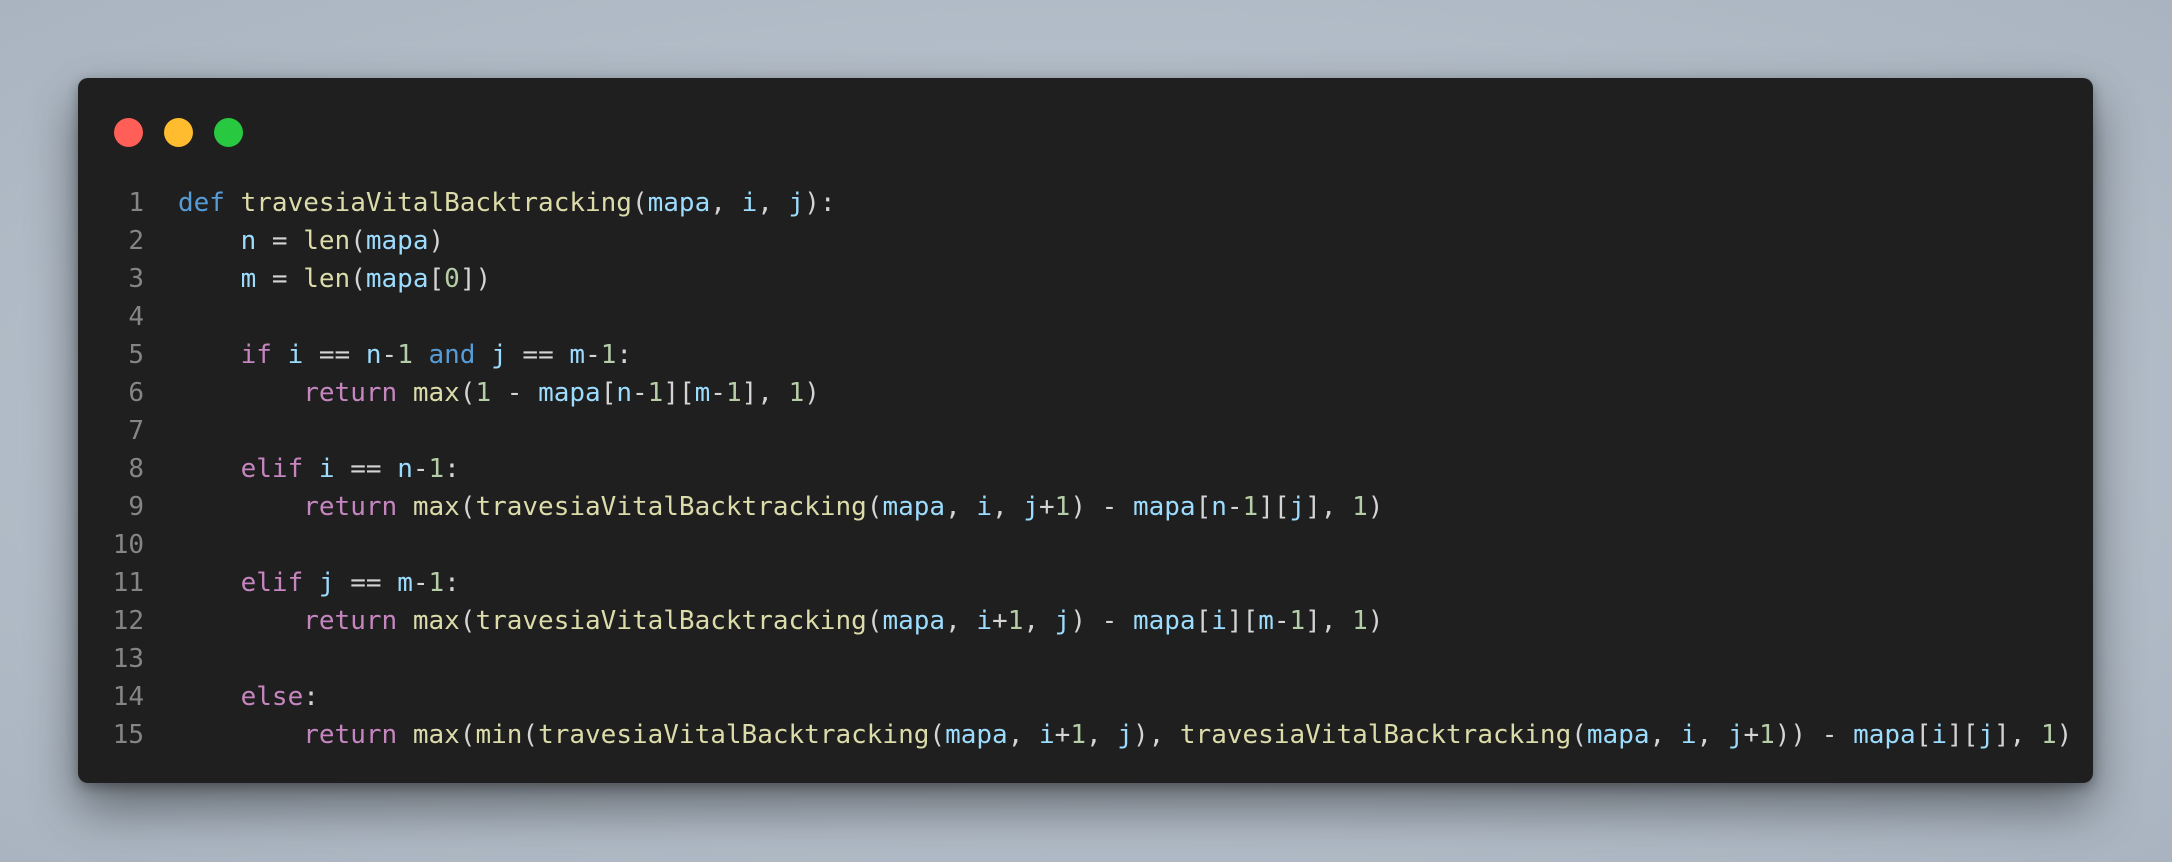 The image size is (2172, 862). Describe the element at coordinates (1135, 279) in the screenshot. I see `line-source: m = len(mapa[0])` at that location.